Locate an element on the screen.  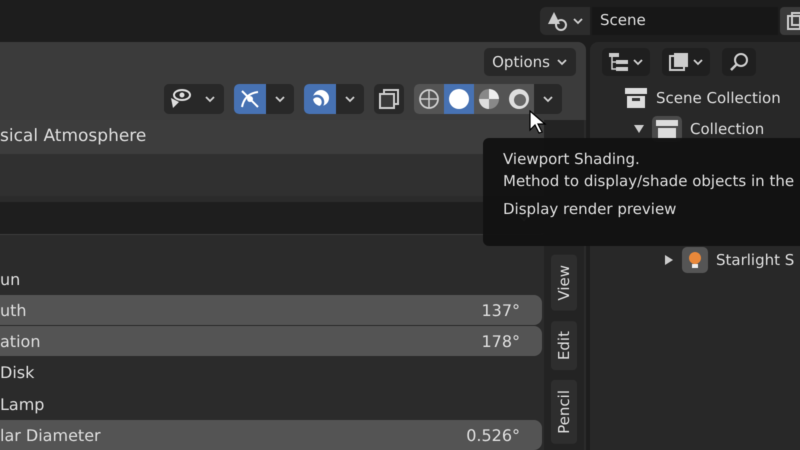
solid-sphere-icon is located at coordinates (459, 99).